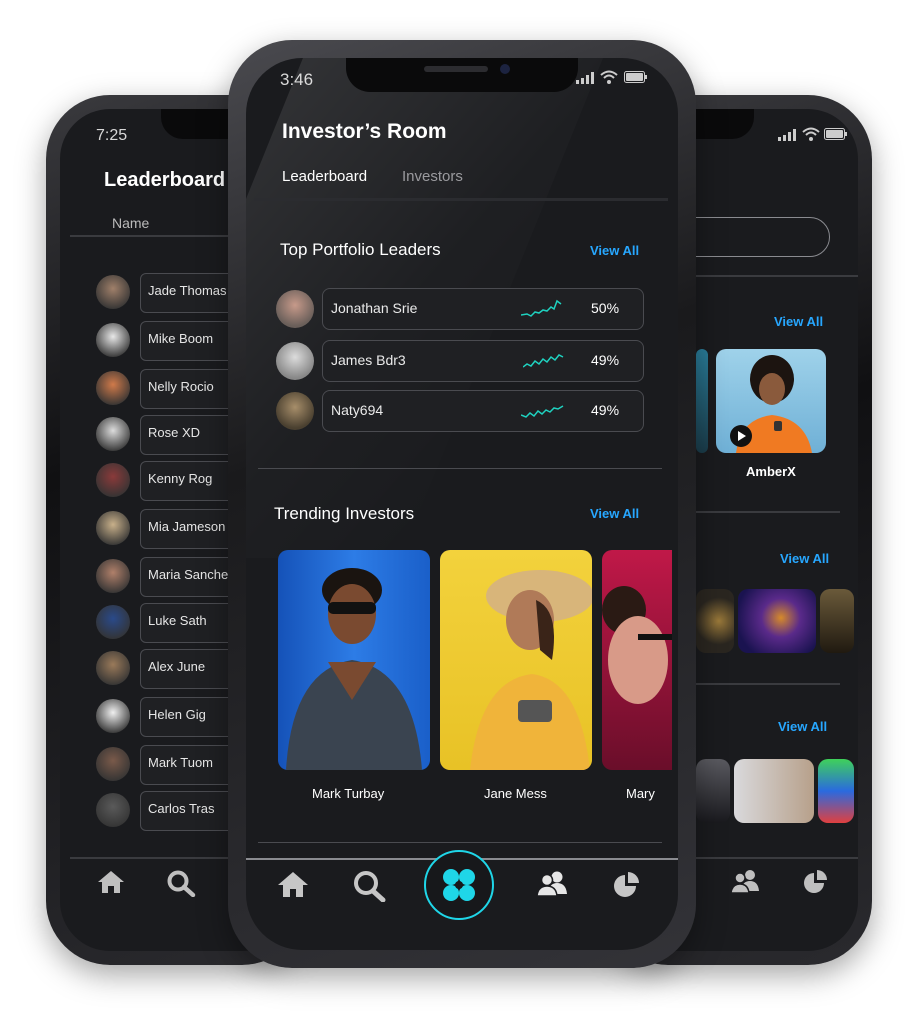 This screenshot has height=1024, width=914. Describe the element at coordinates (456, 69) in the screenshot. I see `speaker-grille` at that location.